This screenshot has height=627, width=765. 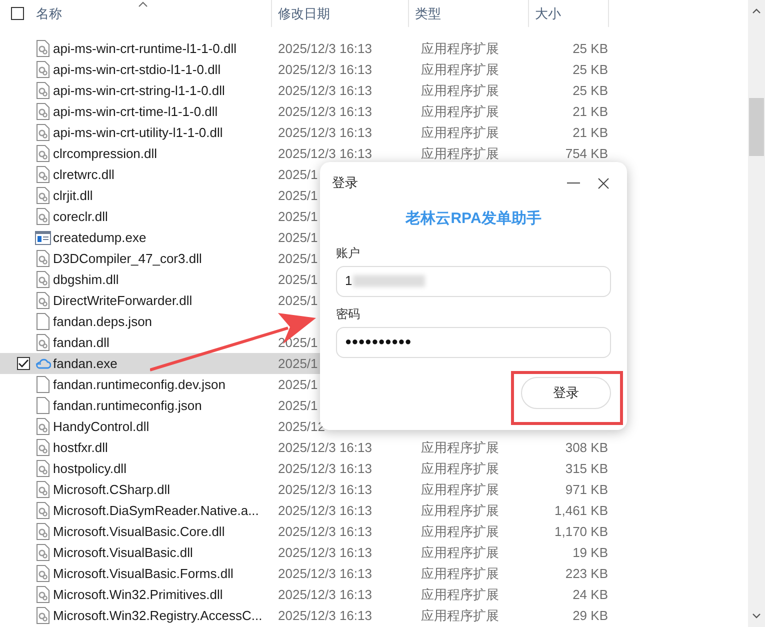 What do you see at coordinates (135, 112) in the screenshot?
I see `file-name: api-ms-win-crt-time-l1-1-0.dll` at bounding box center [135, 112].